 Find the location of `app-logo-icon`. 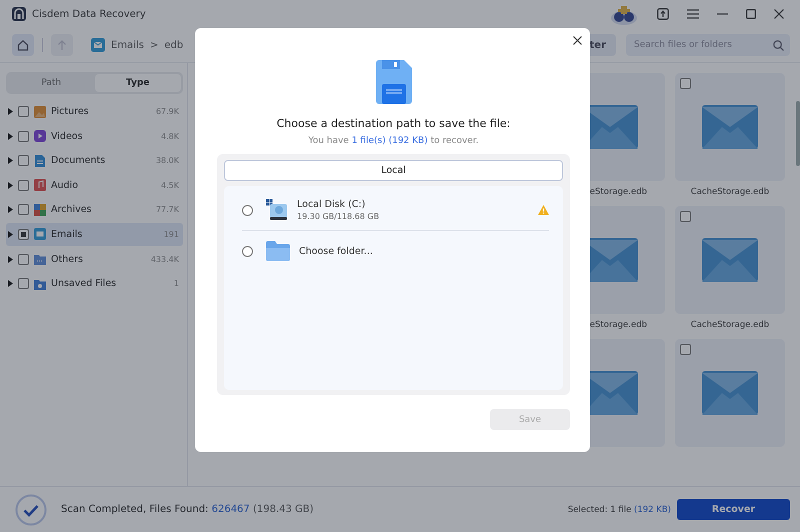

app-logo-icon is located at coordinates (19, 14).